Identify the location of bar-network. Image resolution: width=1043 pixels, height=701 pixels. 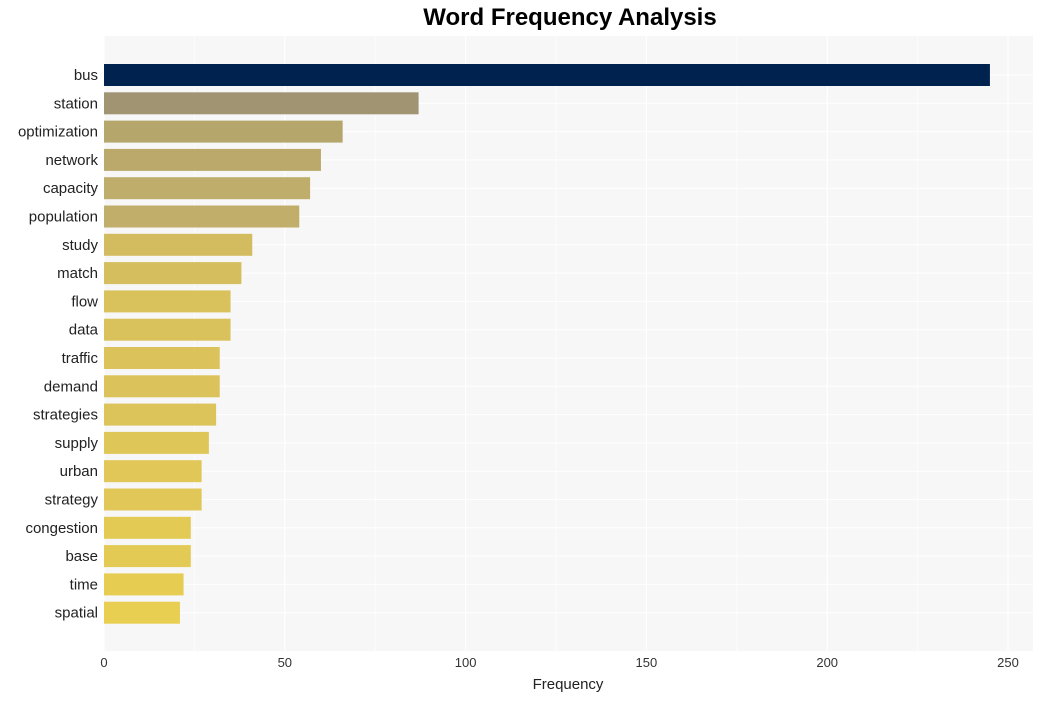
(212, 159).